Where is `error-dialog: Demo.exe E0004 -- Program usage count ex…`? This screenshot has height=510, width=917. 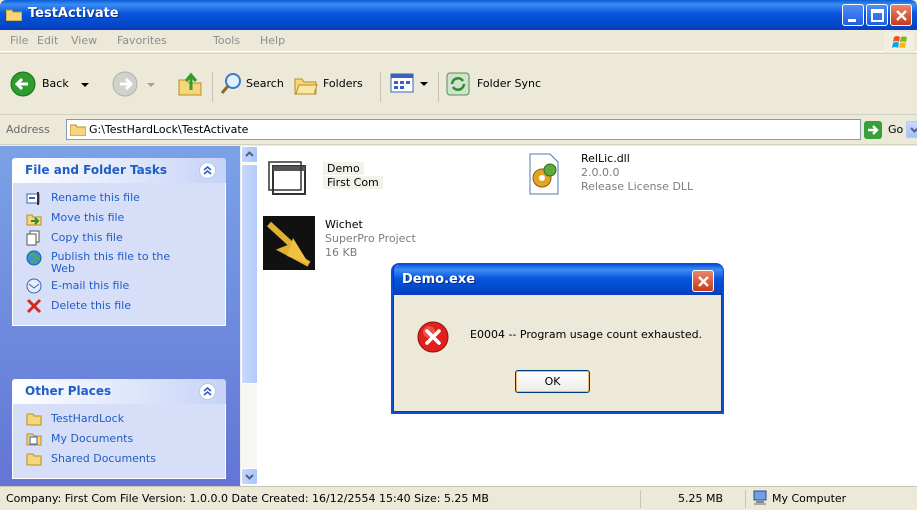
error-dialog: Demo.exe E0004 -- Program usage count ex… is located at coordinates (558, 338).